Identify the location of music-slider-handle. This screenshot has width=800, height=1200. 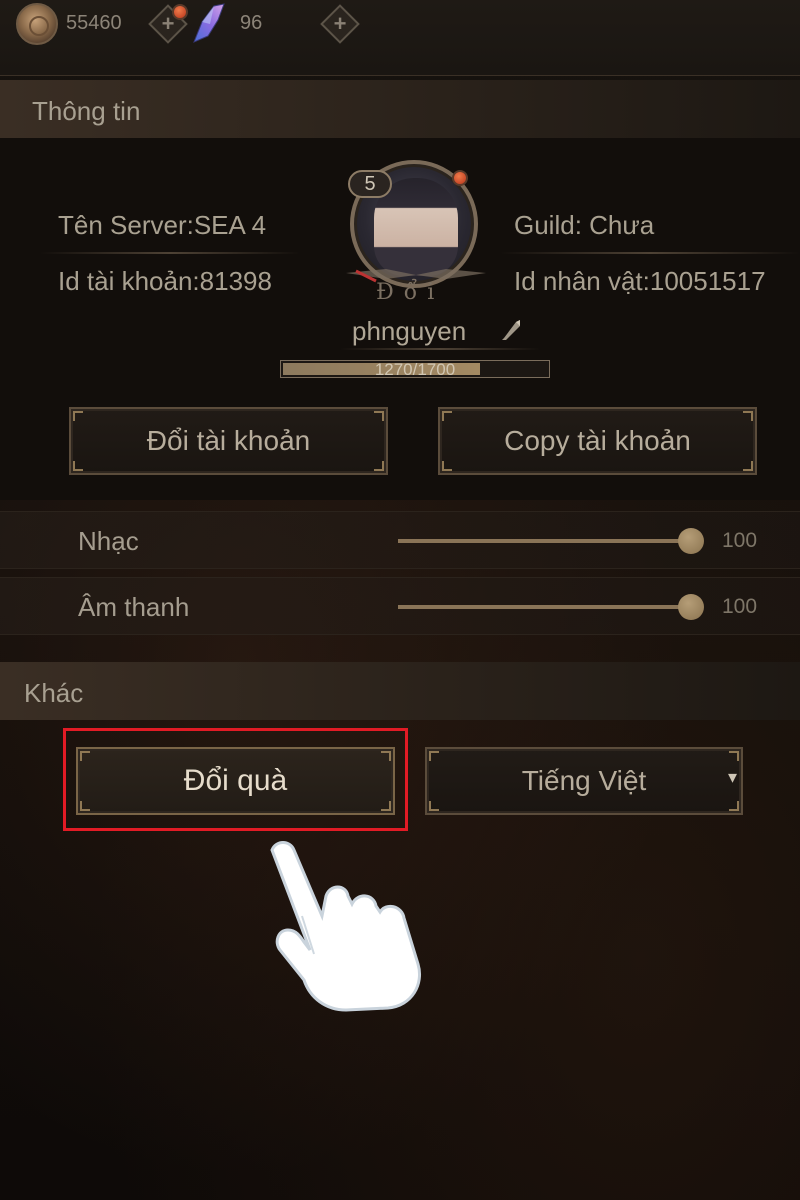
(691, 541).